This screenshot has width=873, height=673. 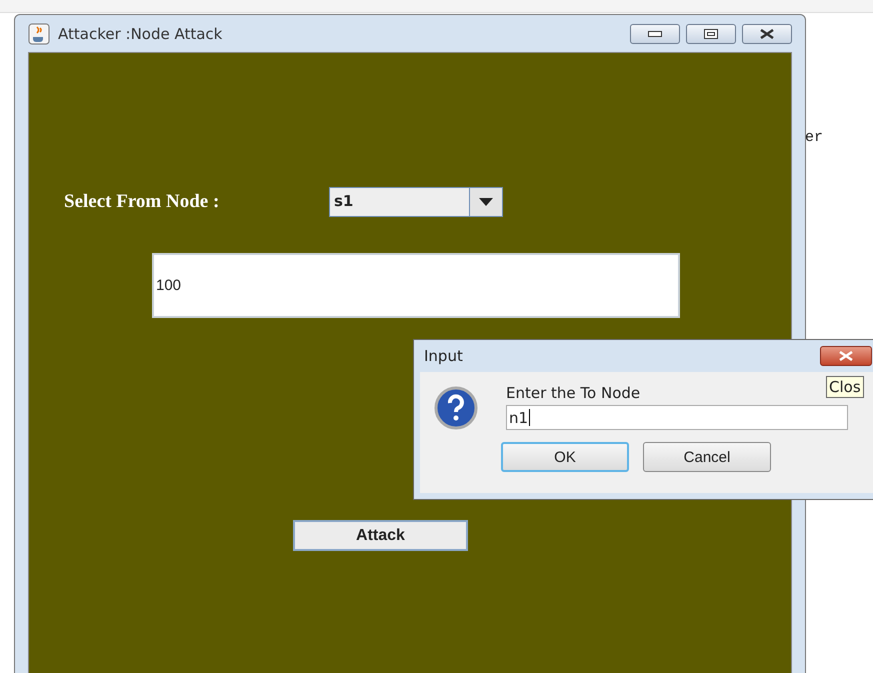 I want to click on minimize-icon, so click(x=655, y=33).